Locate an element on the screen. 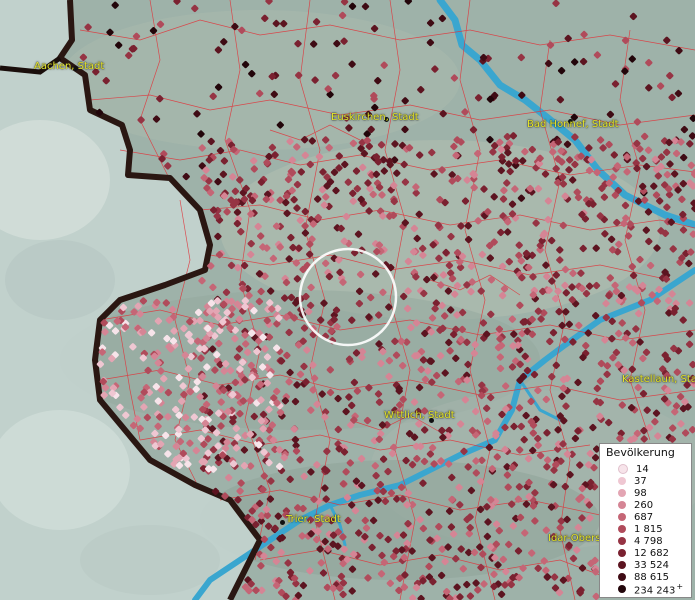  legend-label: 1 815 is located at coordinates (648, 529).